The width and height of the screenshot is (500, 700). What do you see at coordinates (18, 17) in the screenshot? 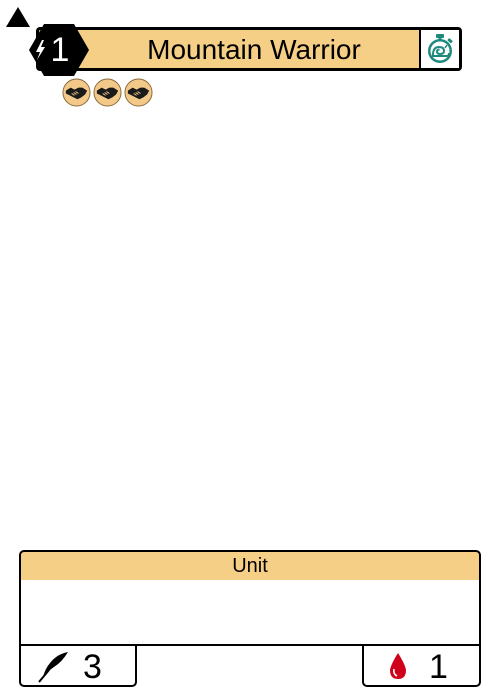
I see `triangle-icon` at bounding box center [18, 17].